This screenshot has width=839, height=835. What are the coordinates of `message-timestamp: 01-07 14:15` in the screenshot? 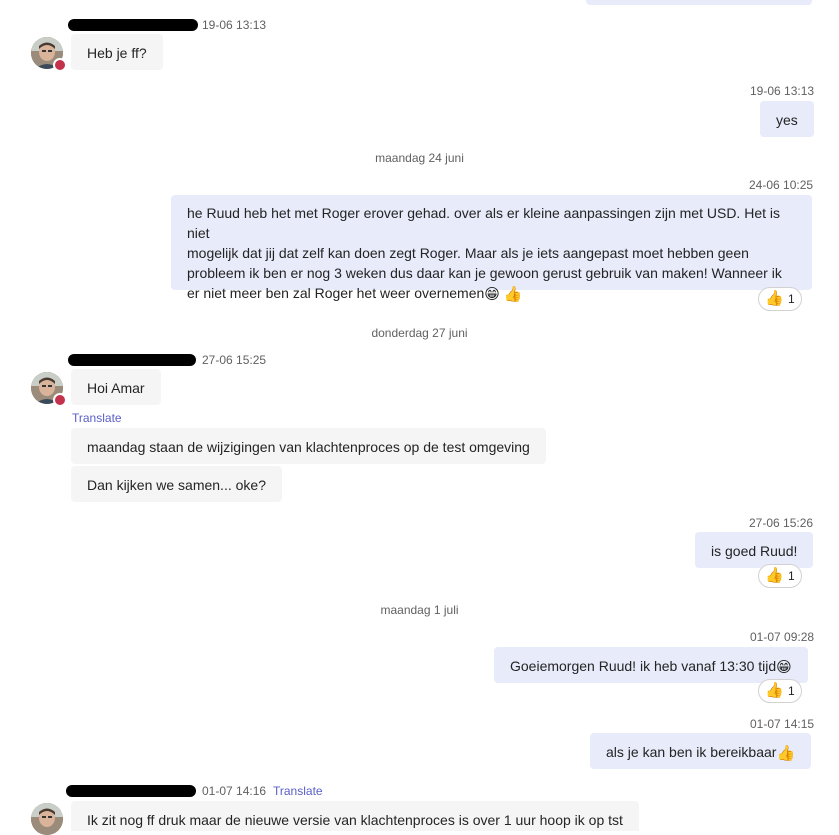 It's located at (782, 724).